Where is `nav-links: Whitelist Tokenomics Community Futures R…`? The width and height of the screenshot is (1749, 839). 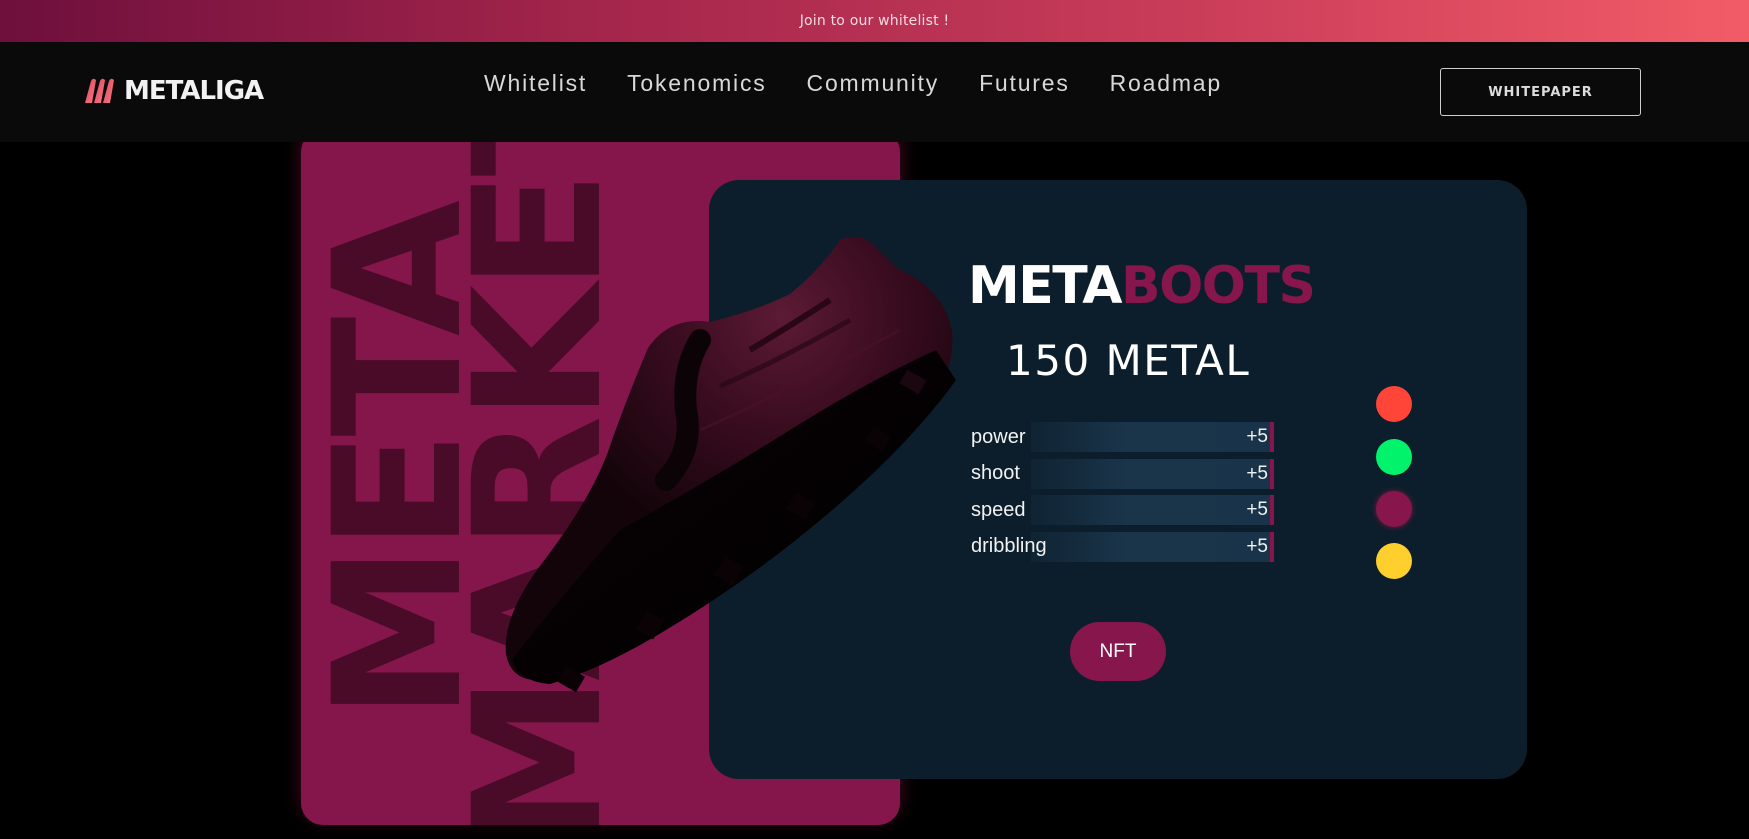
nav-links: Whitelist Tokenomics Community Futures R… is located at coordinates (853, 83).